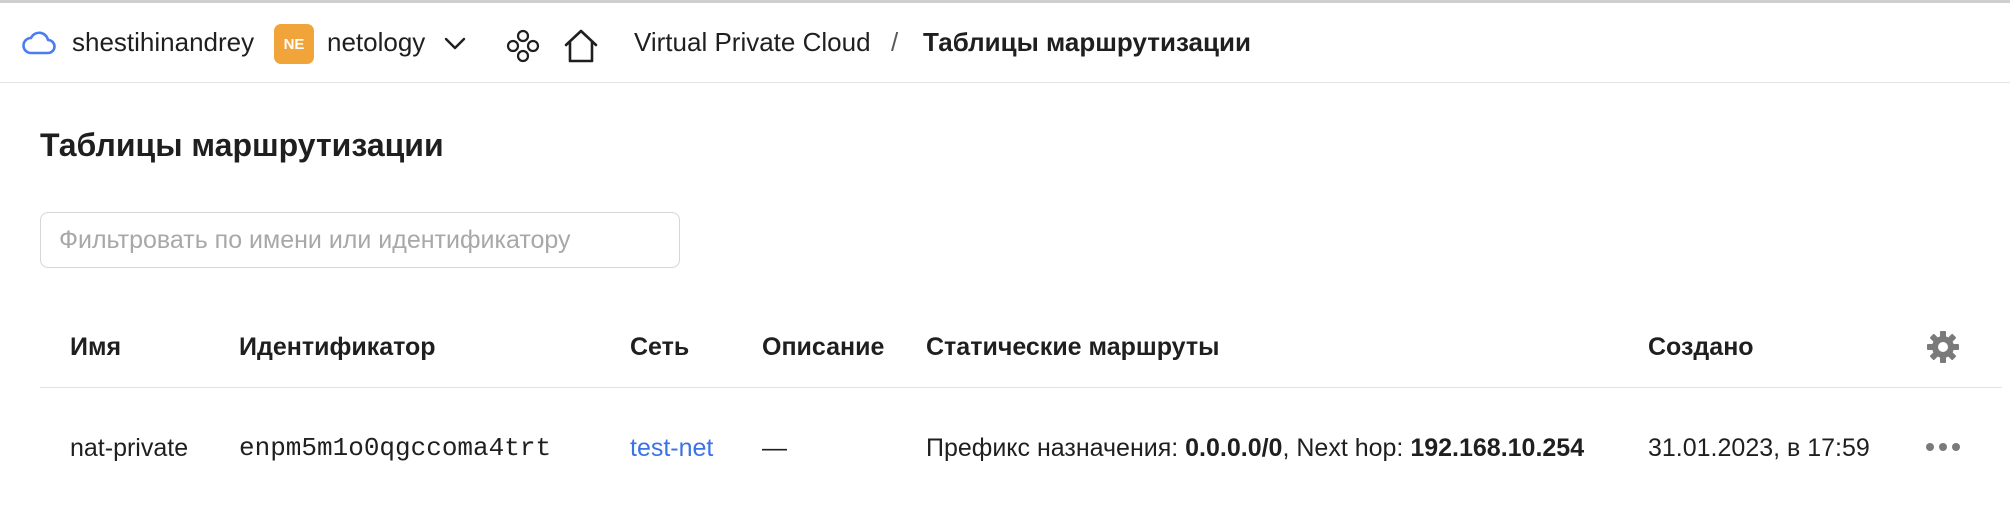  Describe the element at coordinates (1943, 347) in the screenshot. I see `gear-icon` at that location.